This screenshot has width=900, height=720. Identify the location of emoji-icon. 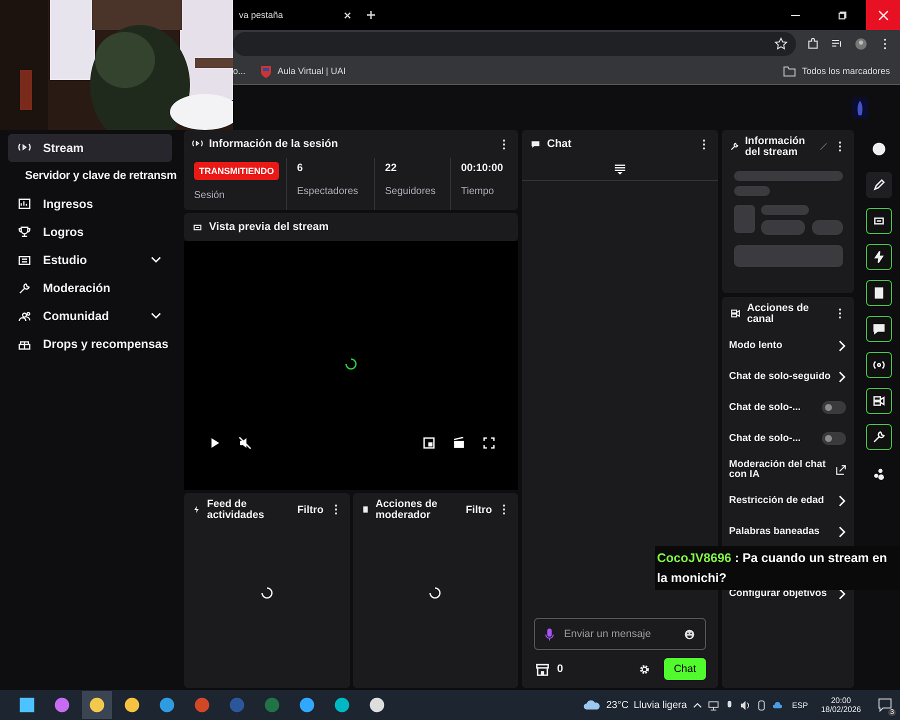
(689, 634).